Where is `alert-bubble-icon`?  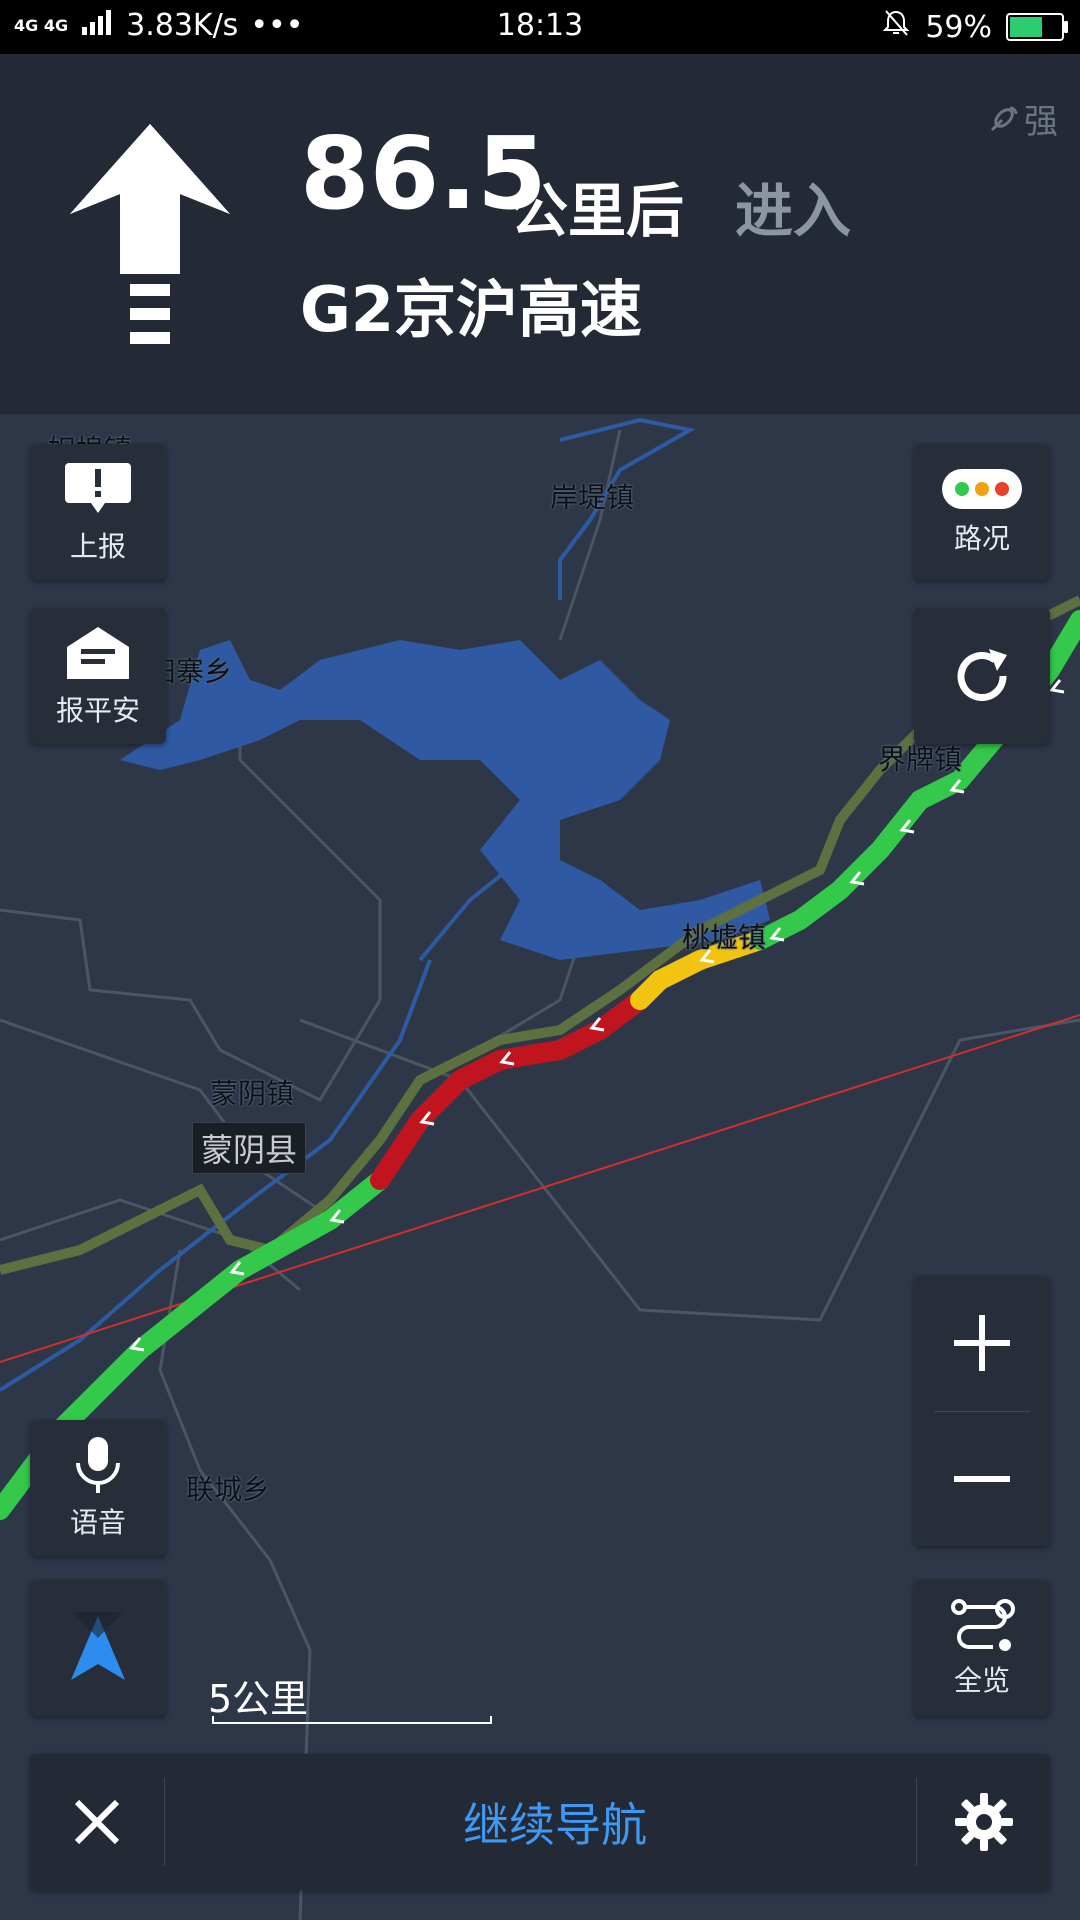 alert-bubble-icon is located at coordinates (98, 488).